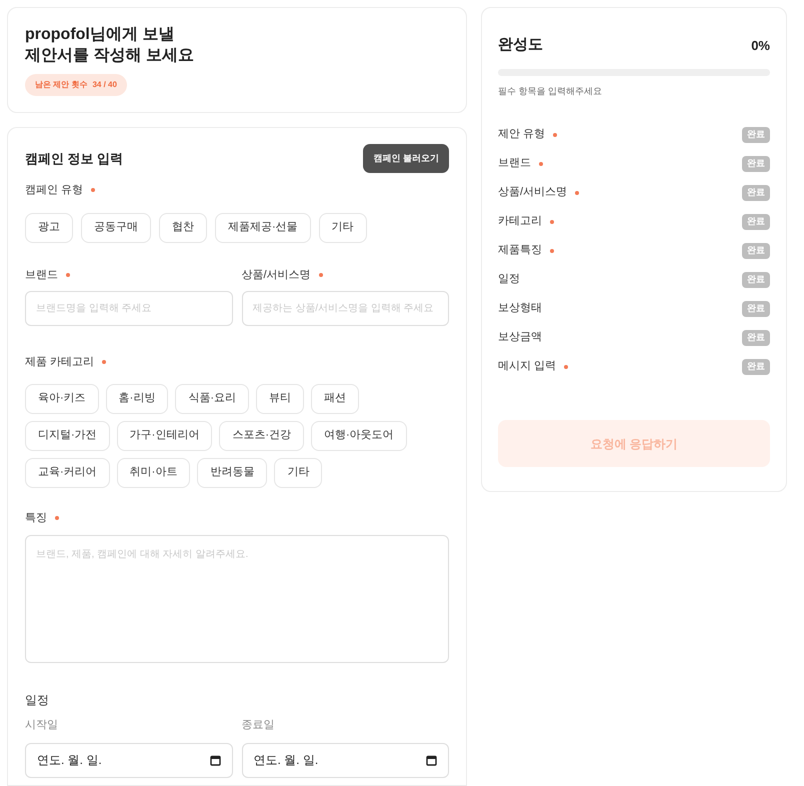 The image size is (804, 786). I want to click on checklist-label: 메시지 입력, so click(527, 366).